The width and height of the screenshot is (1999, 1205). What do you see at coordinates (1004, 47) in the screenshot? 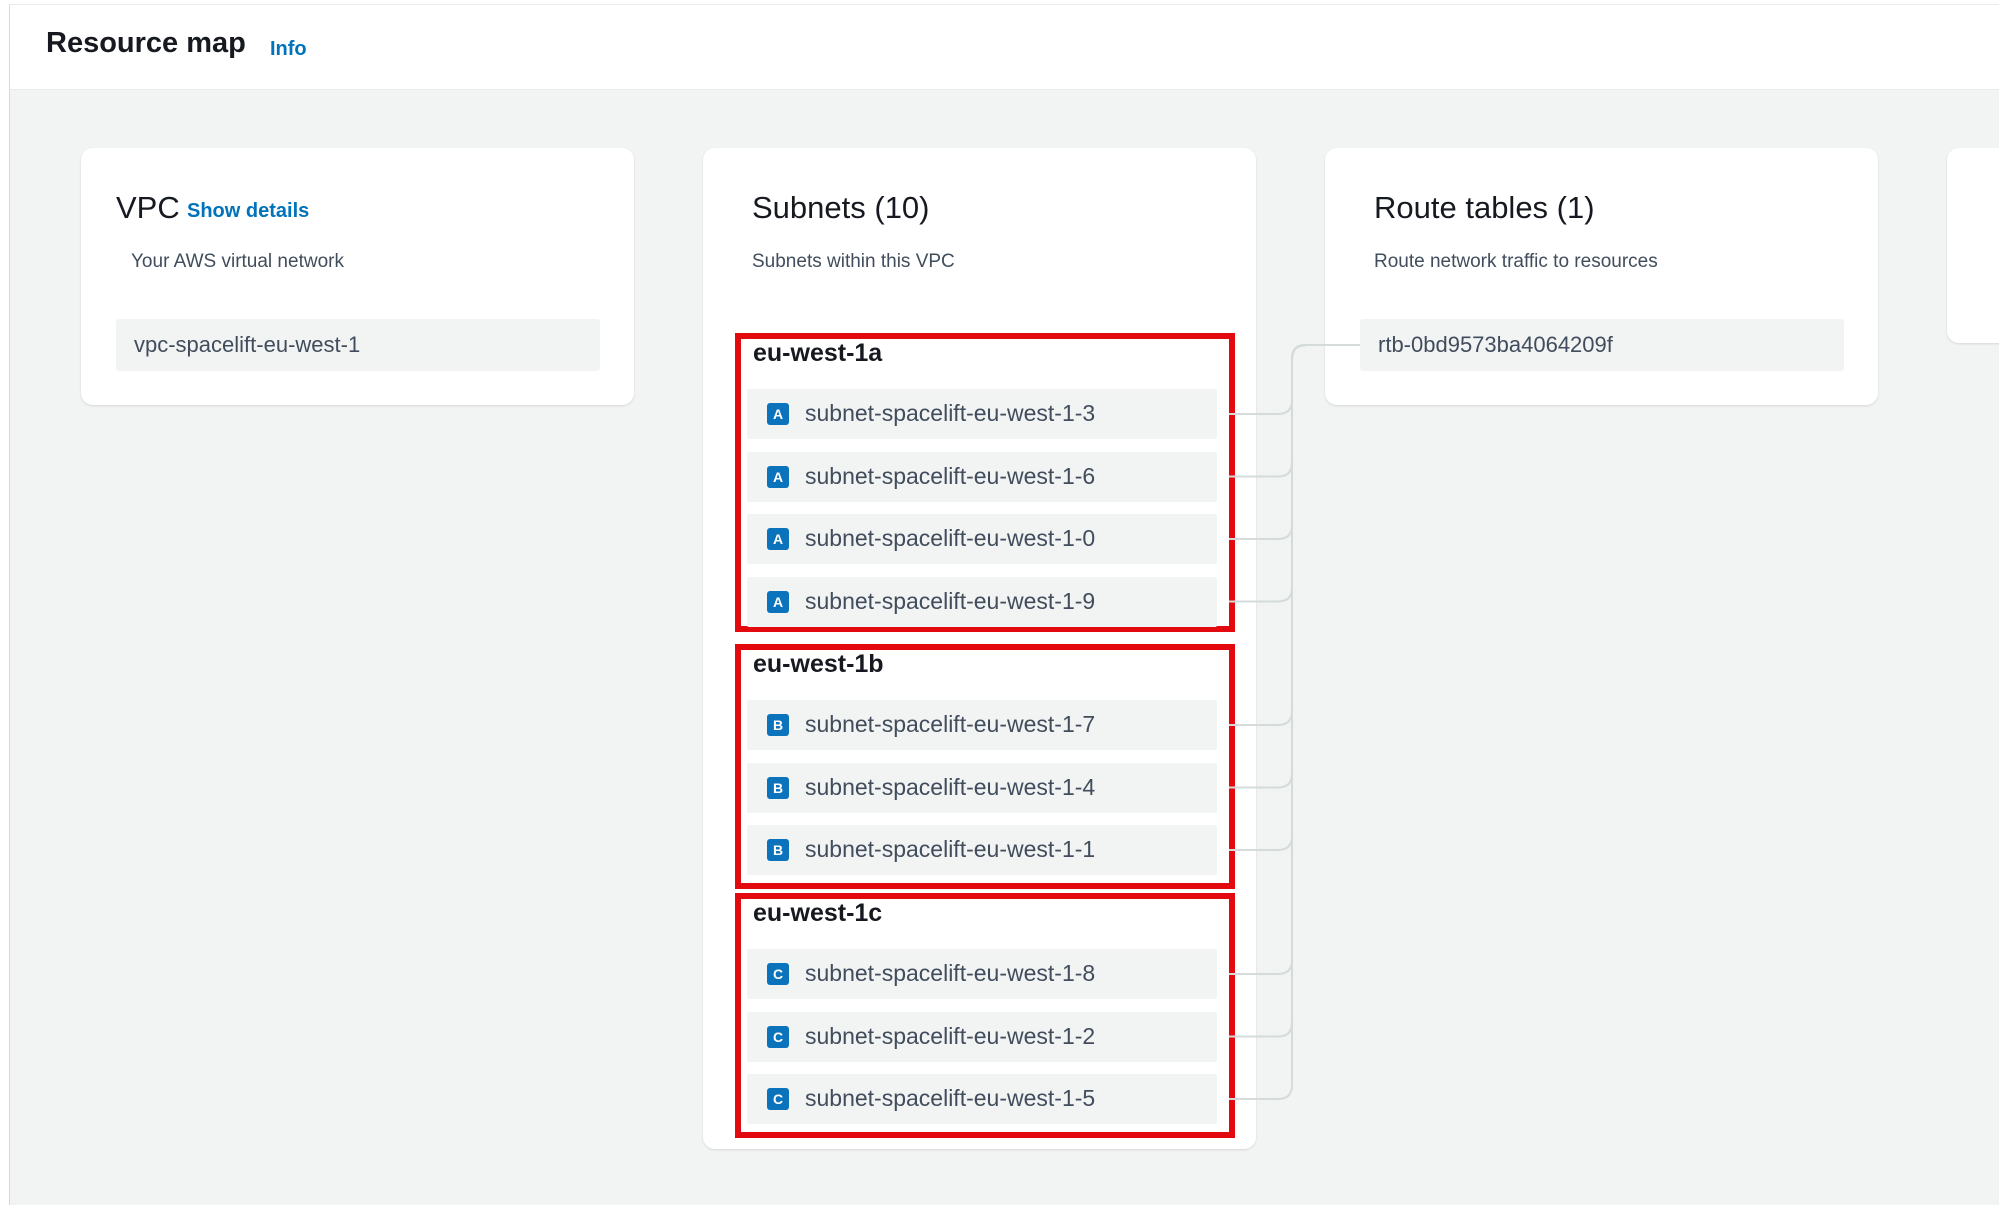
I see `resource-map-header: Resource map Info` at bounding box center [1004, 47].